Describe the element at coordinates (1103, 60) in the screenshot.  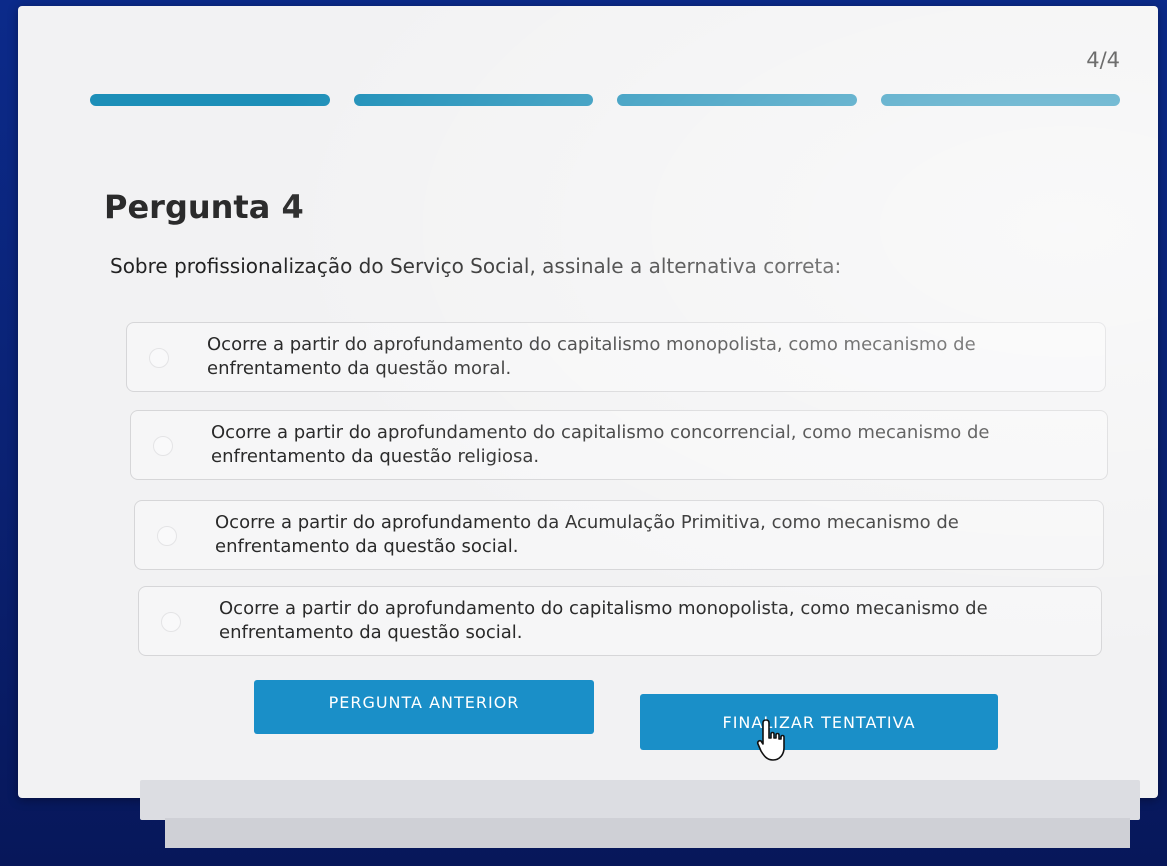
I see `question-counter: 4/4` at that location.